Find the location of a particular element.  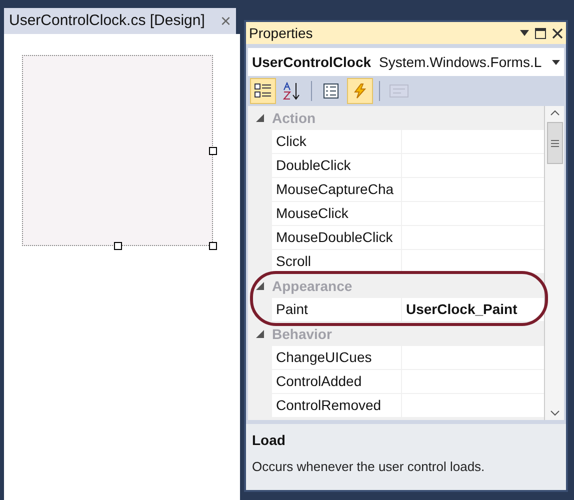

description-title: Load is located at coordinates (269, 440).